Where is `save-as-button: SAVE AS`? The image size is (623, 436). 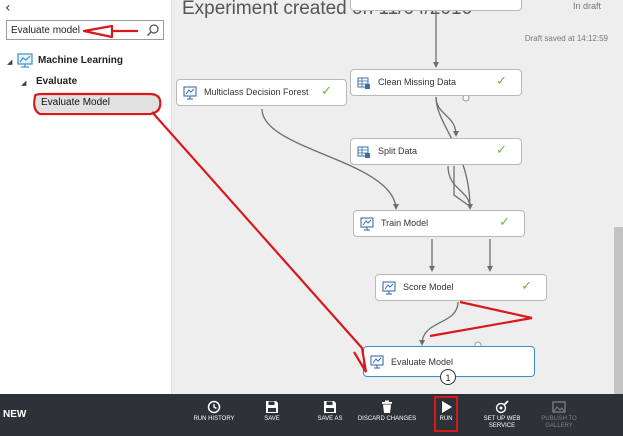 save-as-button: SAVE AS is located at coordinates (330, 418).